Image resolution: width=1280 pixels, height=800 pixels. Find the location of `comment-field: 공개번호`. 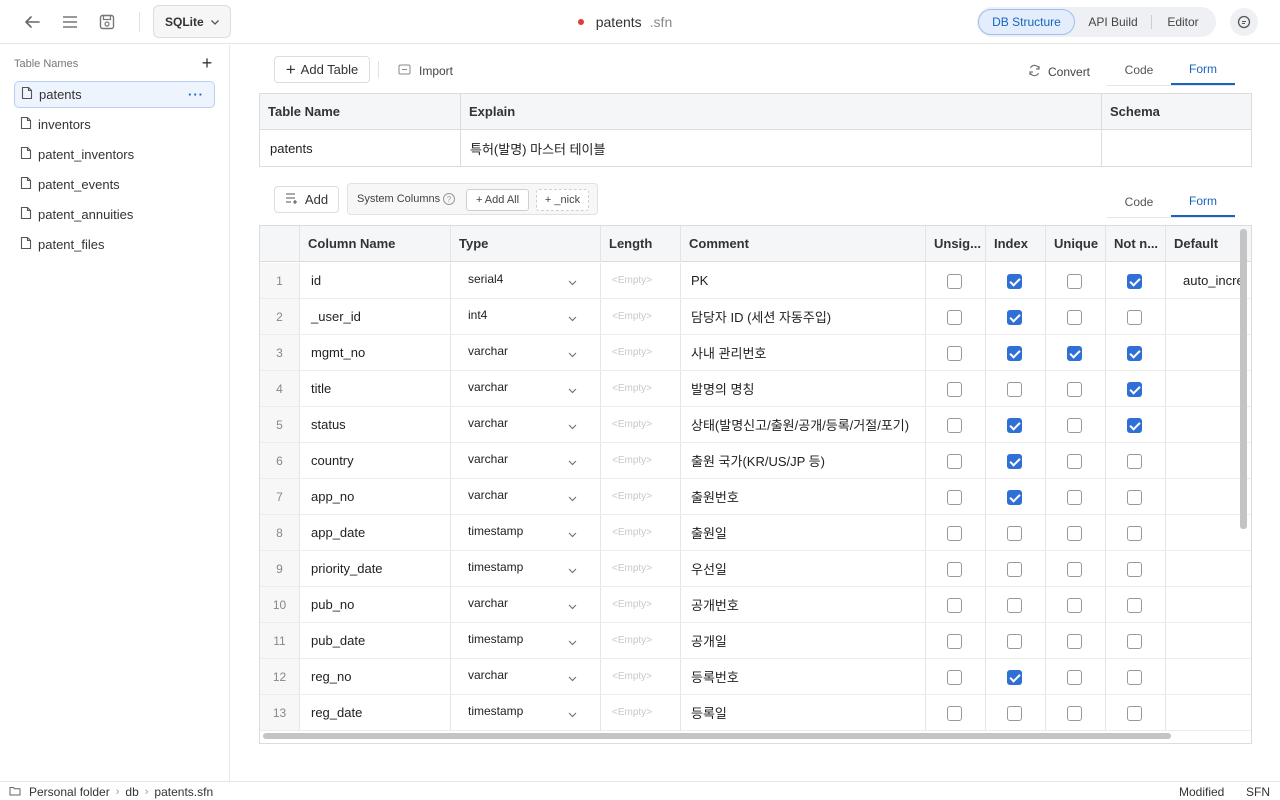

comment-field: 공개번호 is located at coordinates (803, 604).